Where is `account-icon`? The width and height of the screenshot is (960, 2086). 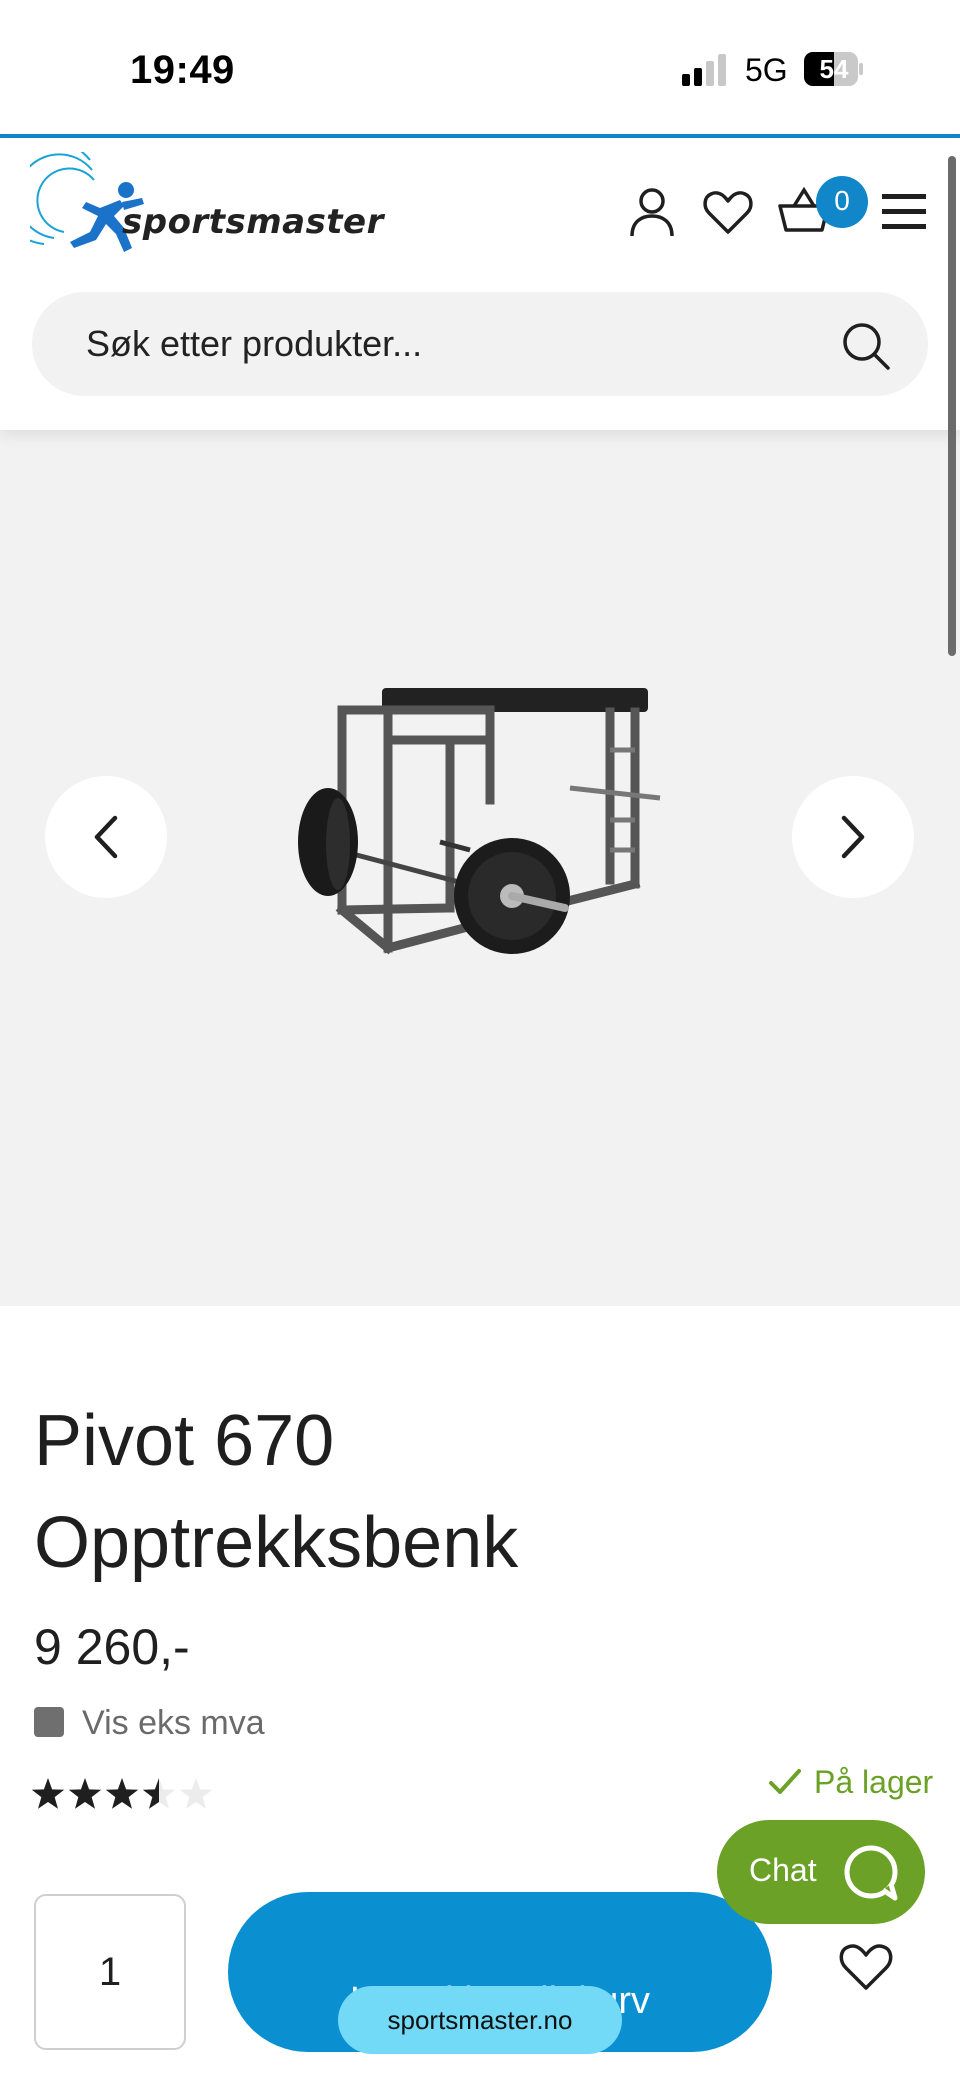 account-icon is located at coordinates (652, 212).